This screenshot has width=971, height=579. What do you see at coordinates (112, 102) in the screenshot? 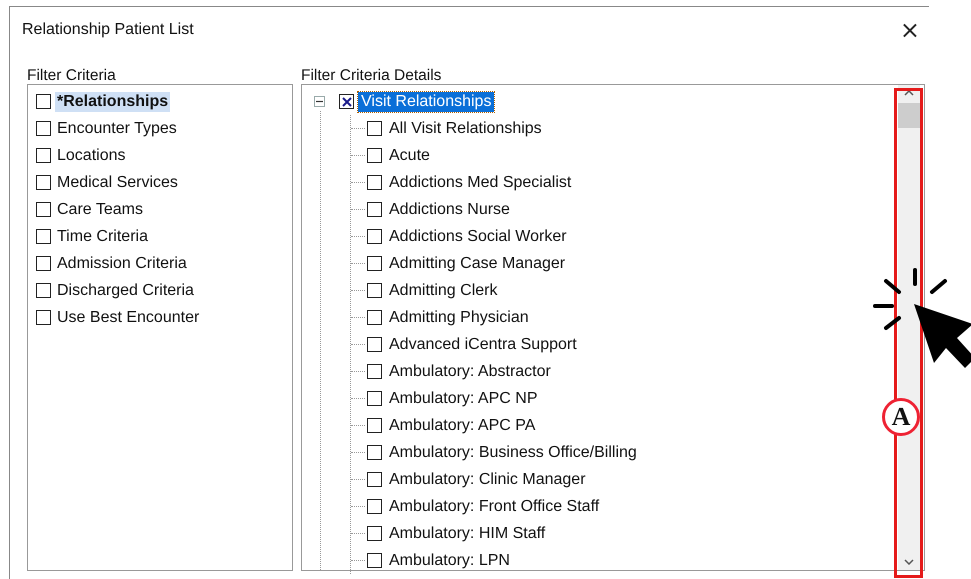
I see `list-item: *Relationships` at bounding box center [112, 102].